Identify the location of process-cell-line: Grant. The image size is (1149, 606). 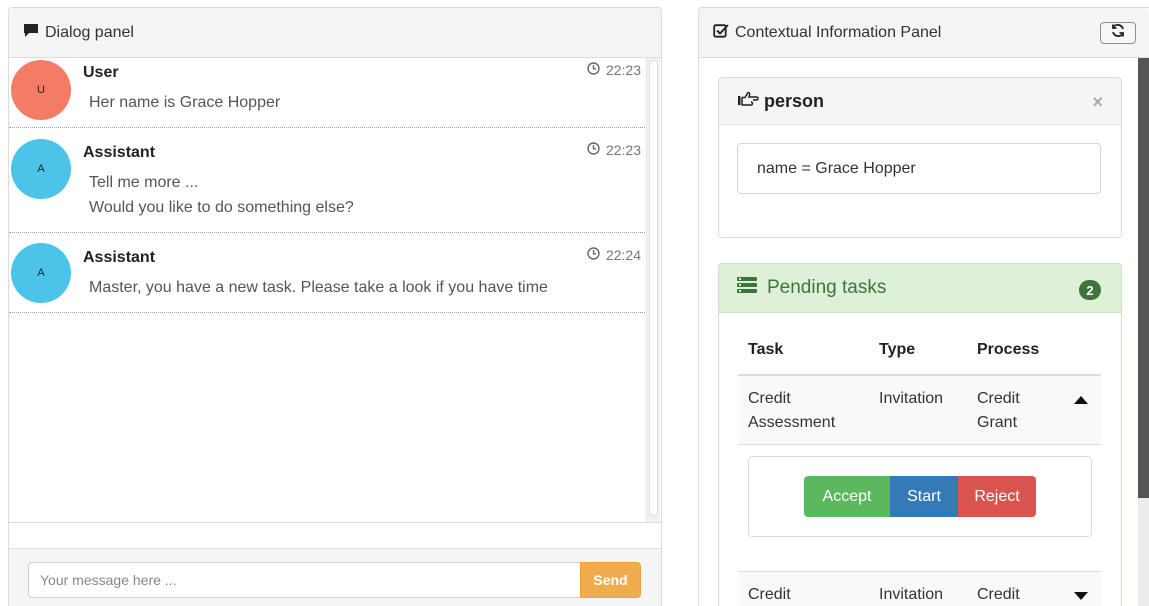
(997, 422).